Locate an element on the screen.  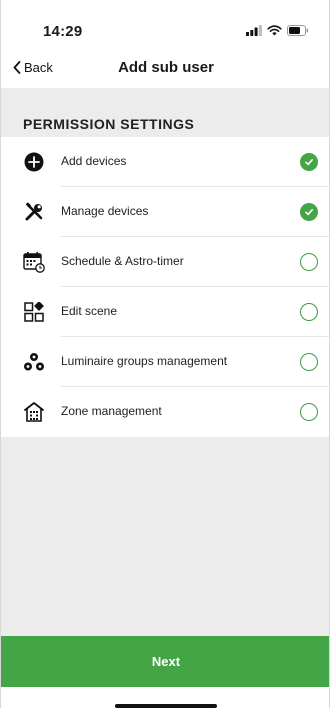
header: 14:29 Back Add sub user is located at coordinates (165, 44).